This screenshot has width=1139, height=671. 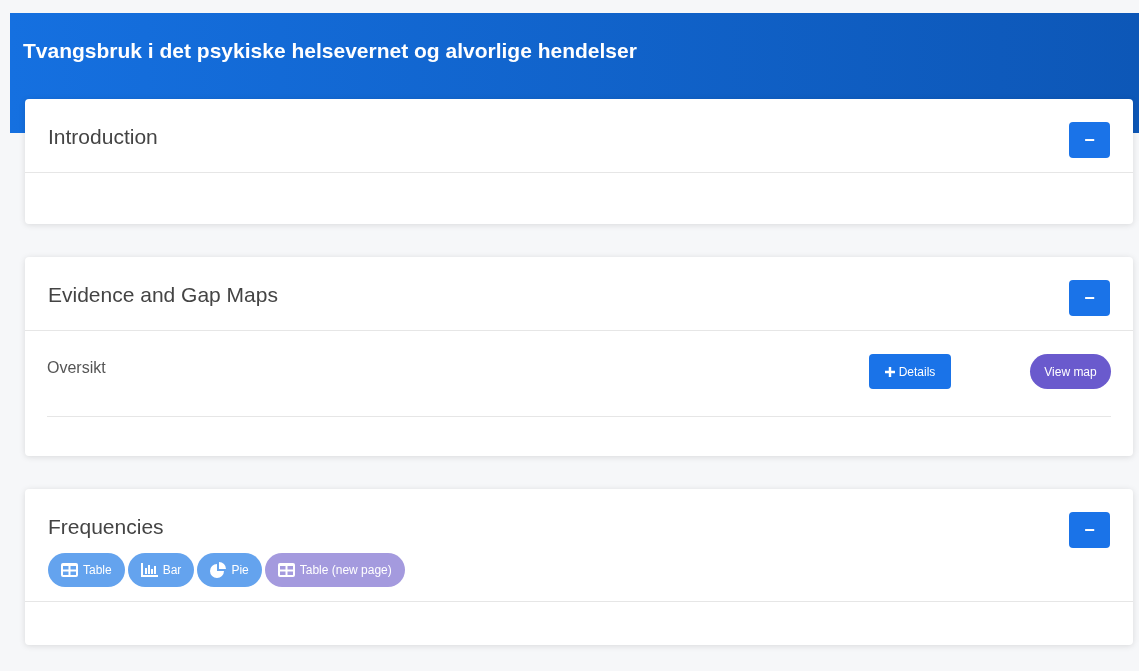 I want to click on details-button: Details, so click(x=910, y=371).